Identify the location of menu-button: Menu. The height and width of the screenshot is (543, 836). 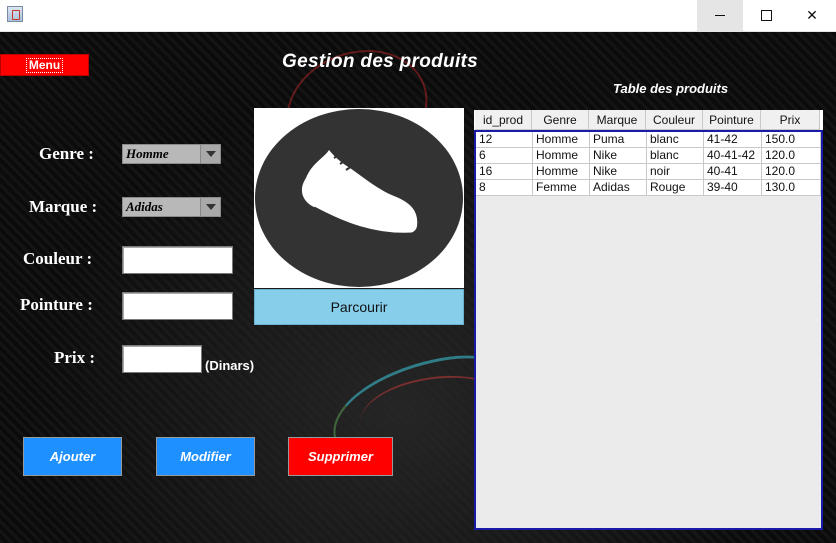
(44, 65).